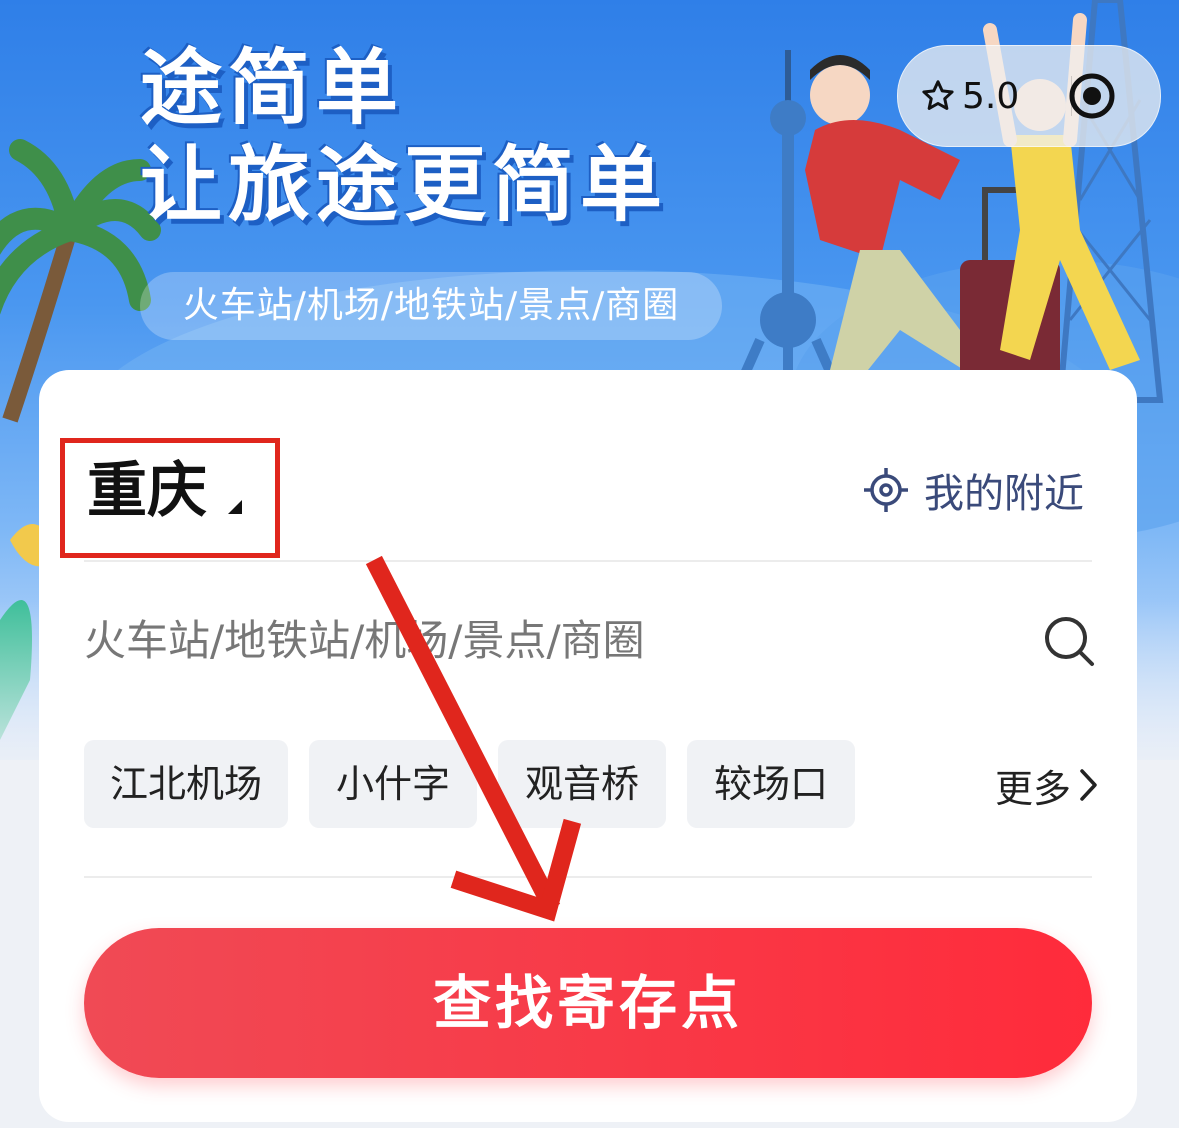 This screenshot has height=1128, width=1179. I want to click on more-label: 更多, so click(1033, 788).